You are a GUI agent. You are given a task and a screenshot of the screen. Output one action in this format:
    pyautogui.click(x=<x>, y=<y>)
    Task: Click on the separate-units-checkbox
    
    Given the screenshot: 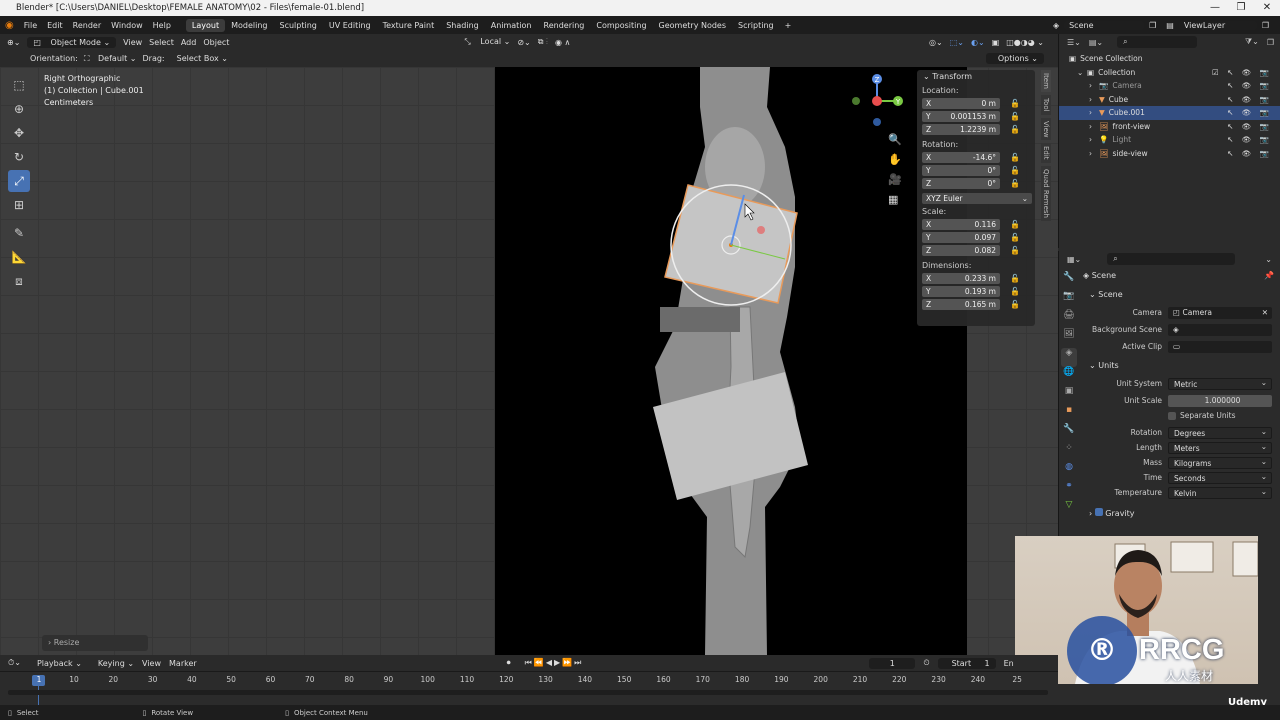 What is the action you would take?
    pyautogui.click(x=1172, y=415)
    